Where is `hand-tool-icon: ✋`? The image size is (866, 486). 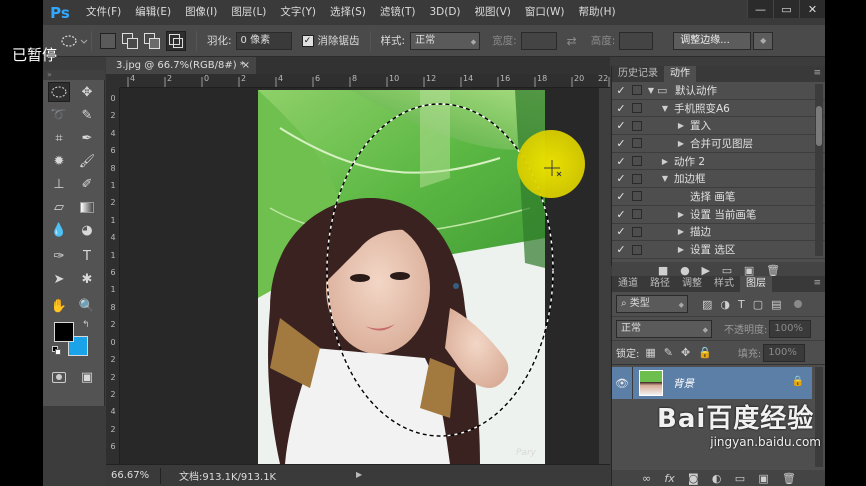
hand-tool-icon: ✋ is located at coordinates (59, 306).